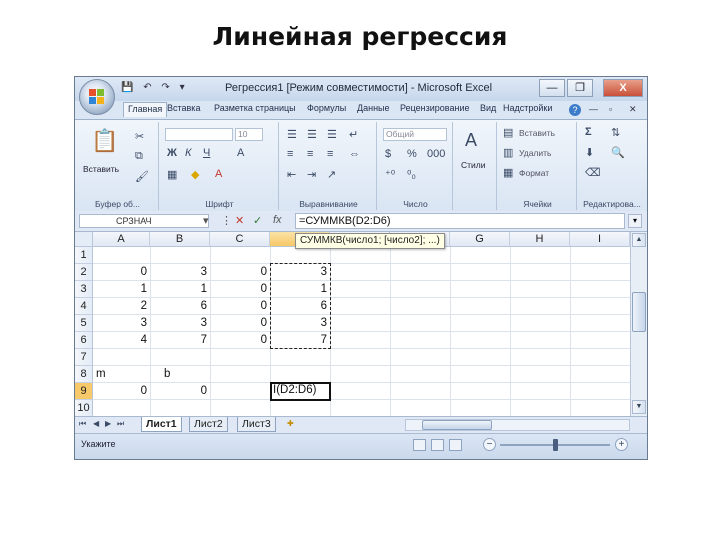 The height and width of the screenshot is (540, 720). What do you see at coordinates (108, 423) in the screenshot?
I see `next-sheet-icon: ▶` at bounding box center [108, 423].